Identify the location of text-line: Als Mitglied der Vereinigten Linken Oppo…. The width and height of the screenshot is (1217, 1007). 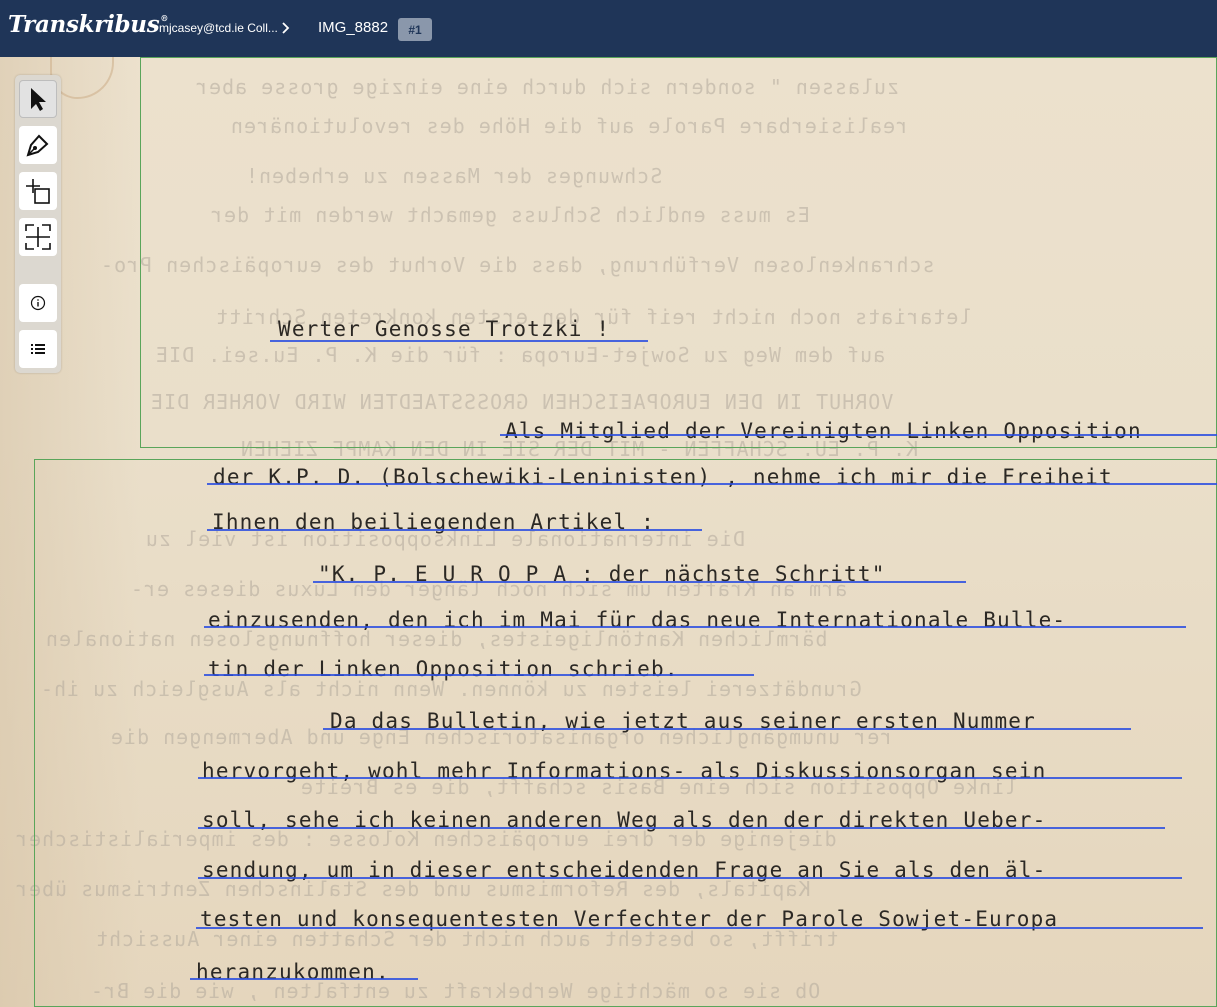
(823, 431).